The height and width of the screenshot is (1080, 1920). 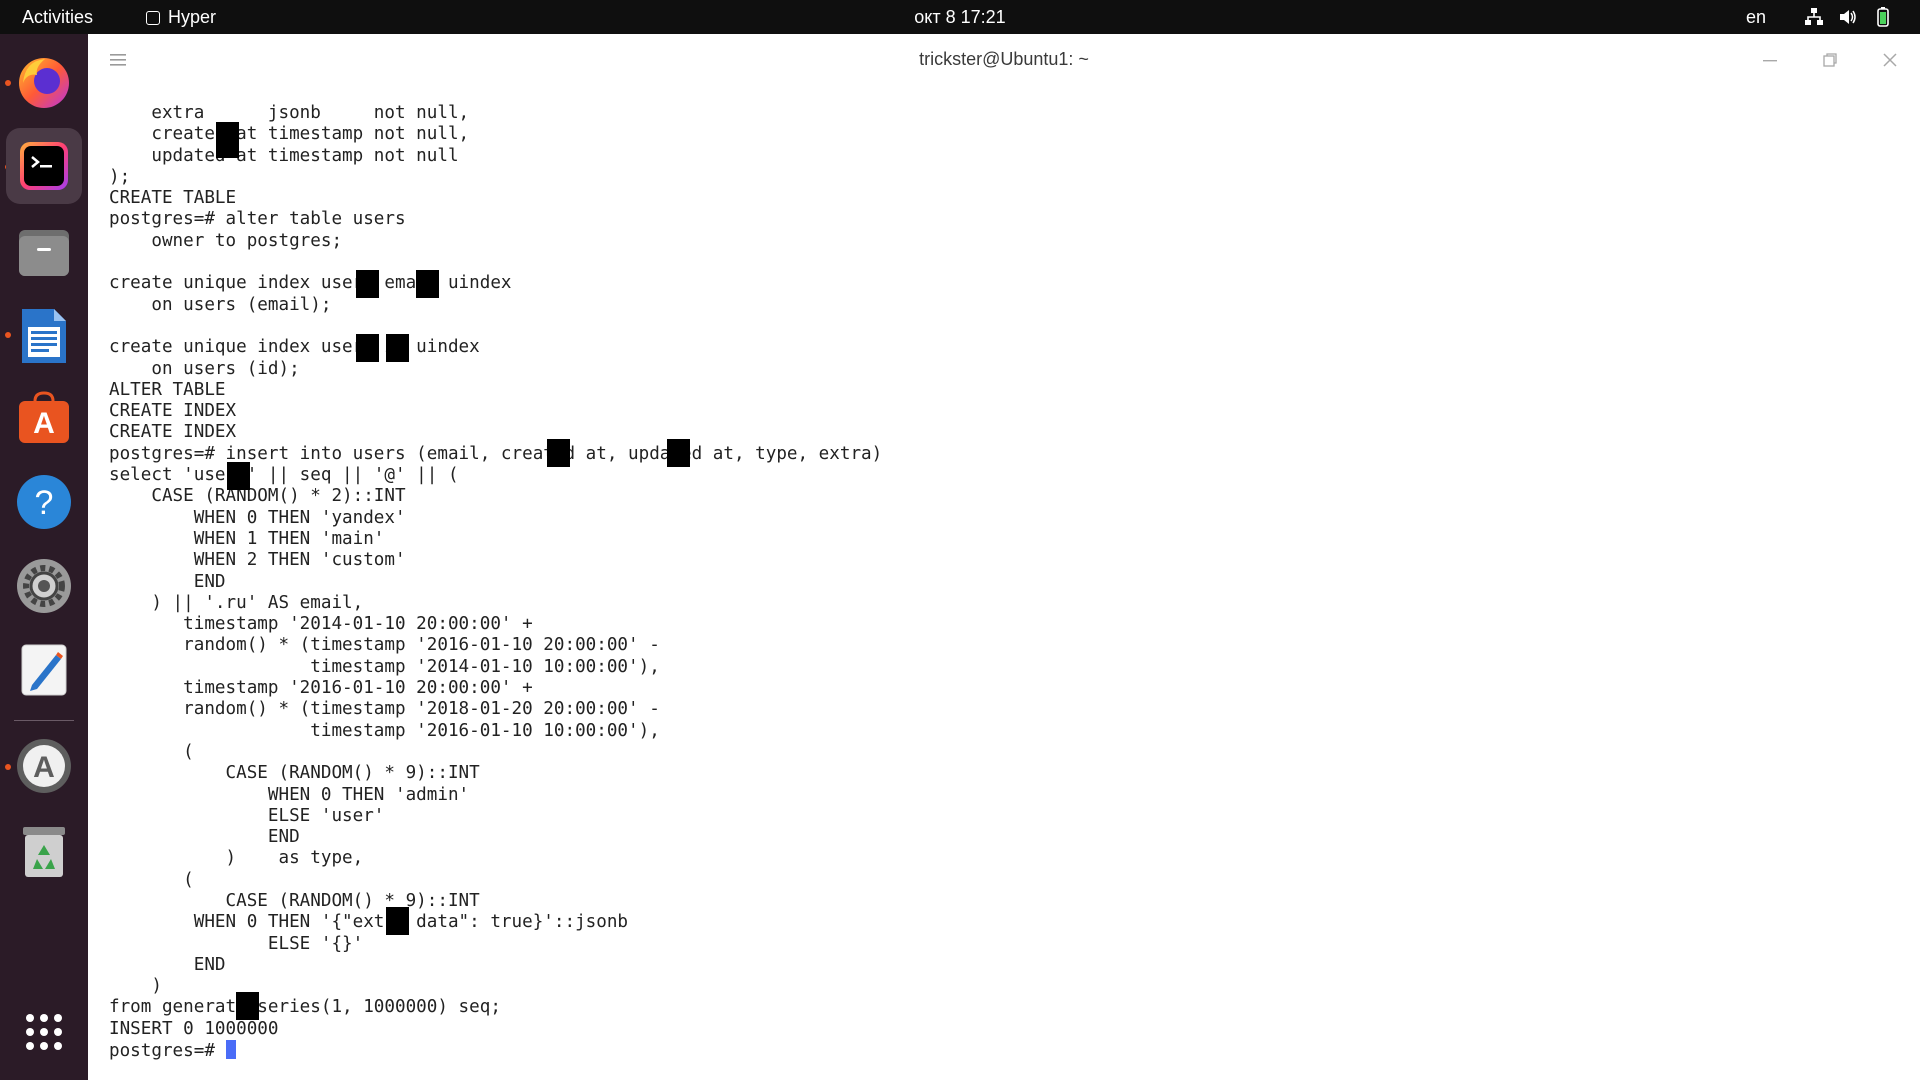 What do you see at coordinates (57, 17) in the screenshot?
I see `activities-button: Activities` at bounding box center [57, 17].